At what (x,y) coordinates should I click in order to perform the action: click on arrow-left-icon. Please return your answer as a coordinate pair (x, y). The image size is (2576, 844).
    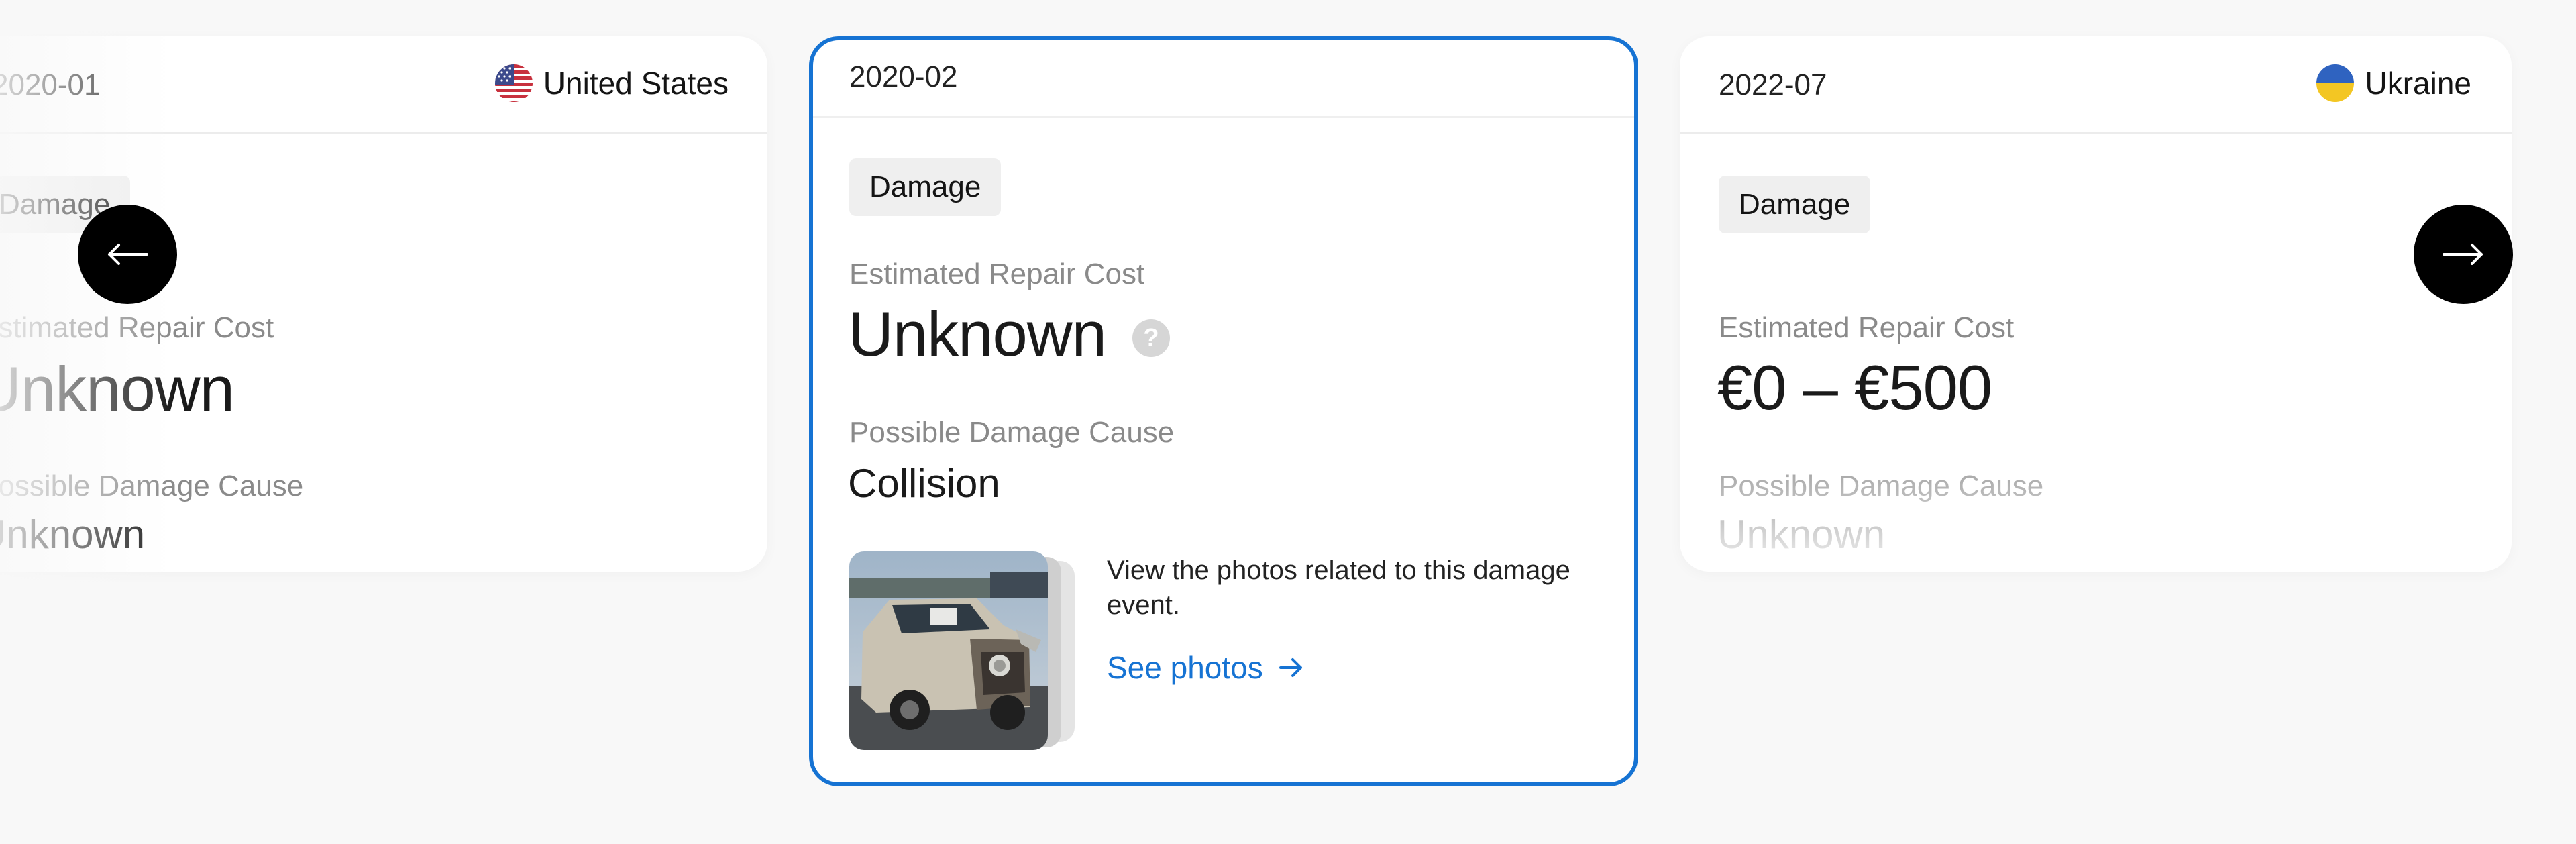
    Looking at the image, I should click on (127, 254).